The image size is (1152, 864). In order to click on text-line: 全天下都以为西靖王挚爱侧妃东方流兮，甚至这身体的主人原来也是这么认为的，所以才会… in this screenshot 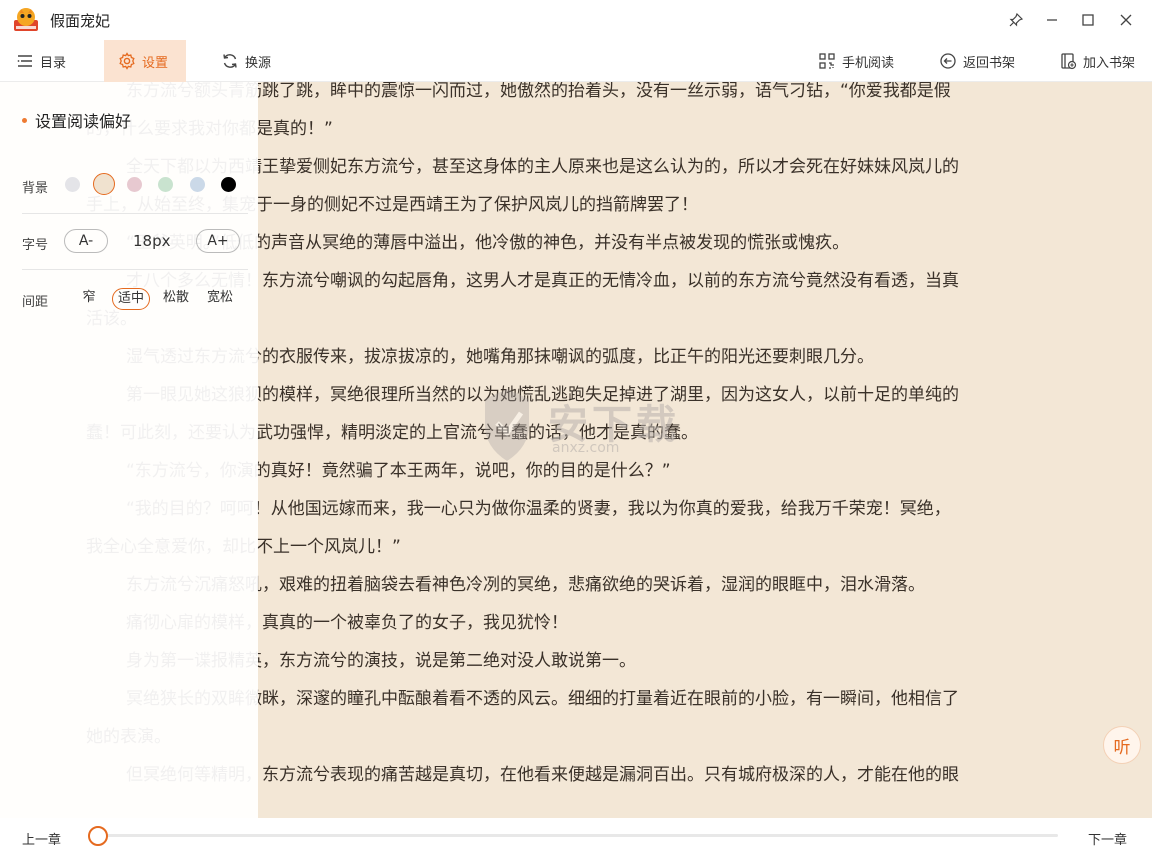, I will do `click(542, 167)`.